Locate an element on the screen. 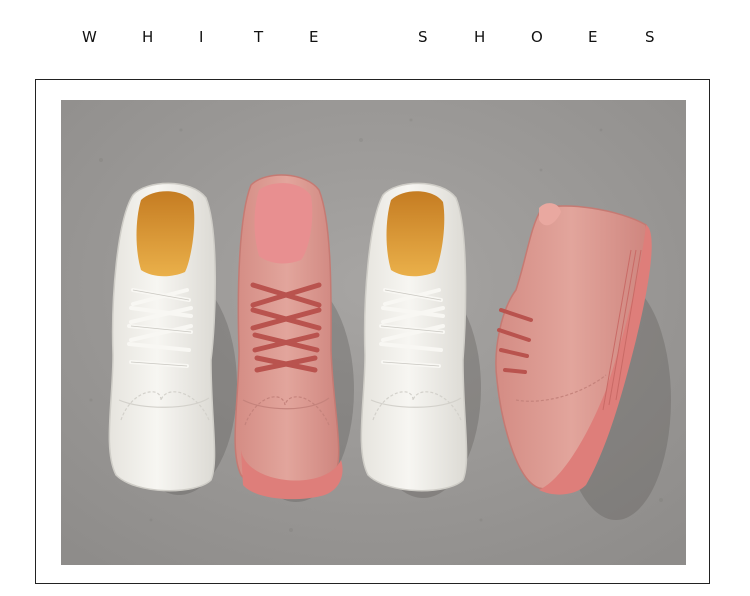 Image resolution: width=750 pixels, height=596 pixels. title-letter: W is located at coordinates (89, 37).